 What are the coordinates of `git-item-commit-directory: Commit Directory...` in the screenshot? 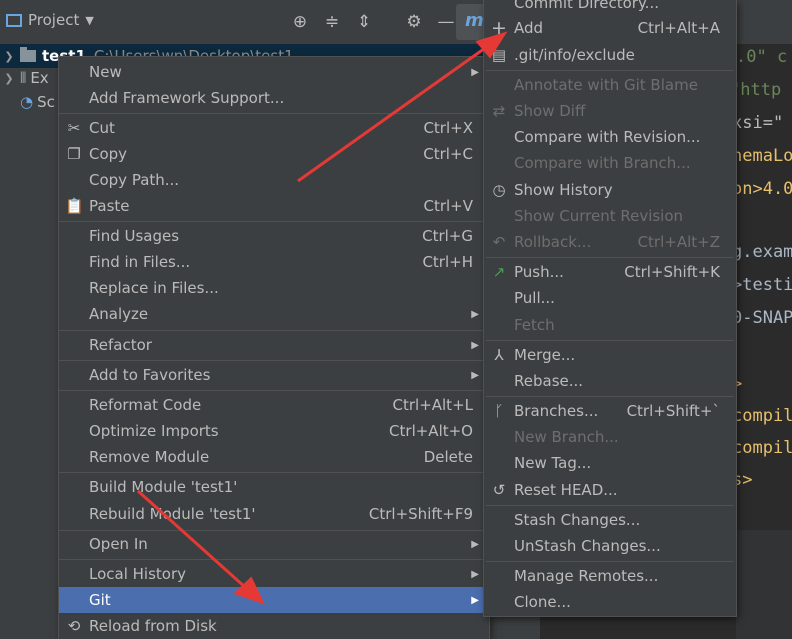 It's located at (610, 8).